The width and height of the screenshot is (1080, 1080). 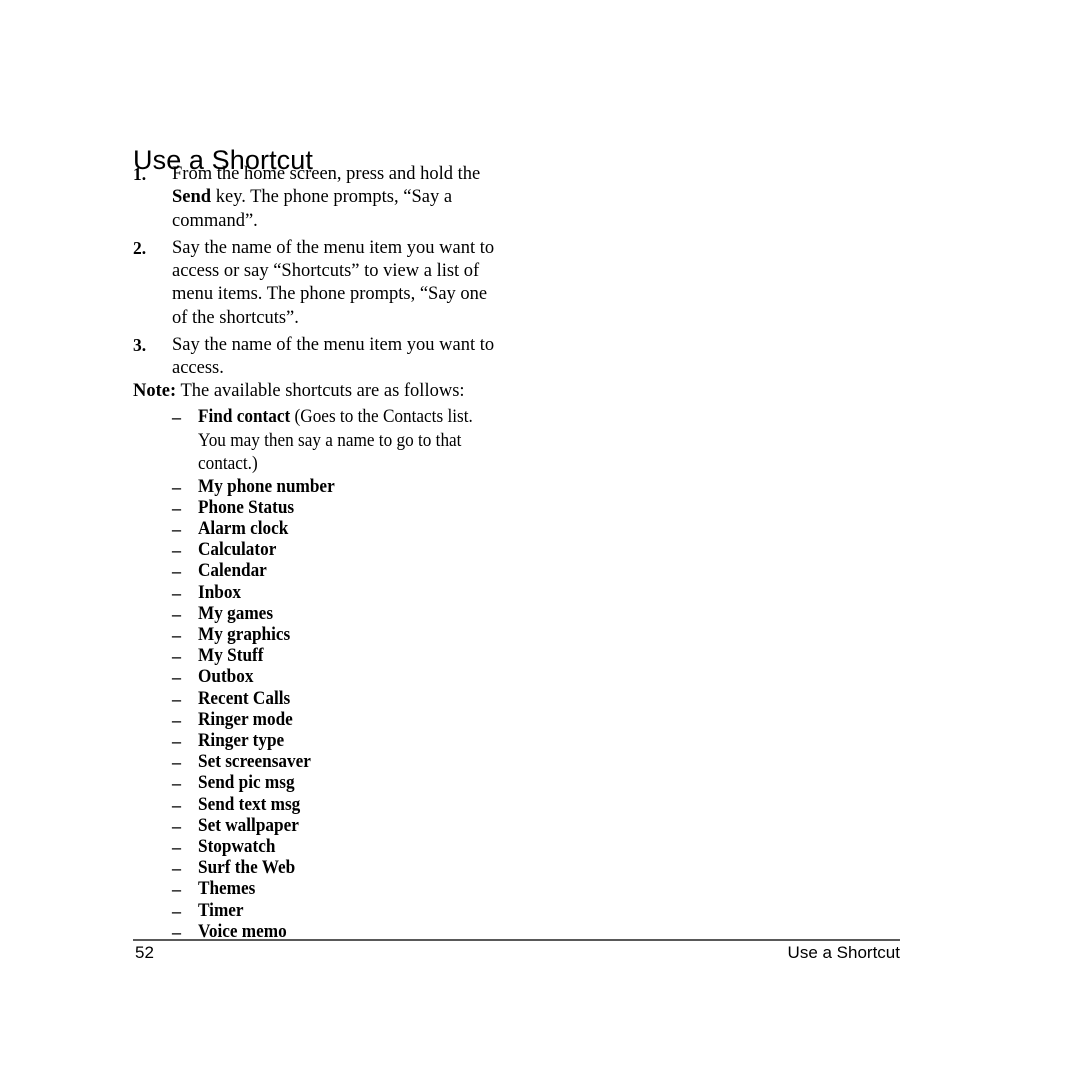 I want to click on shortcut-item-label: Outbox, so click(x=226, y=677).